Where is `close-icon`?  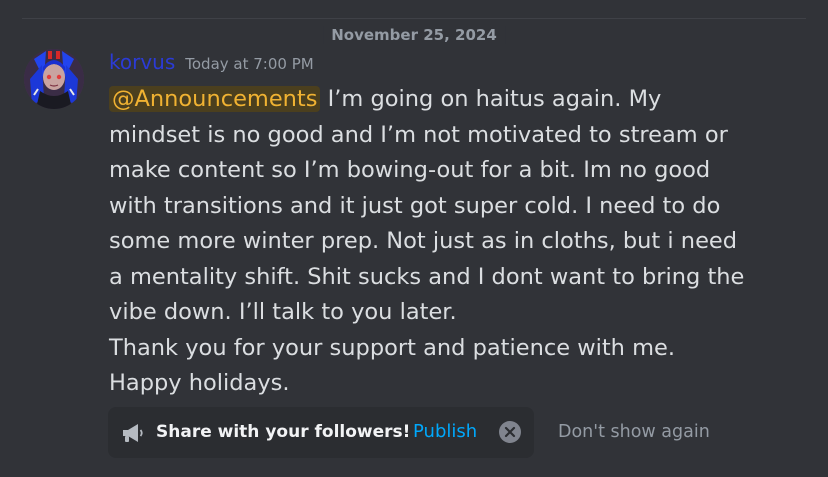 close-icon is located at coordinates (510, 432).